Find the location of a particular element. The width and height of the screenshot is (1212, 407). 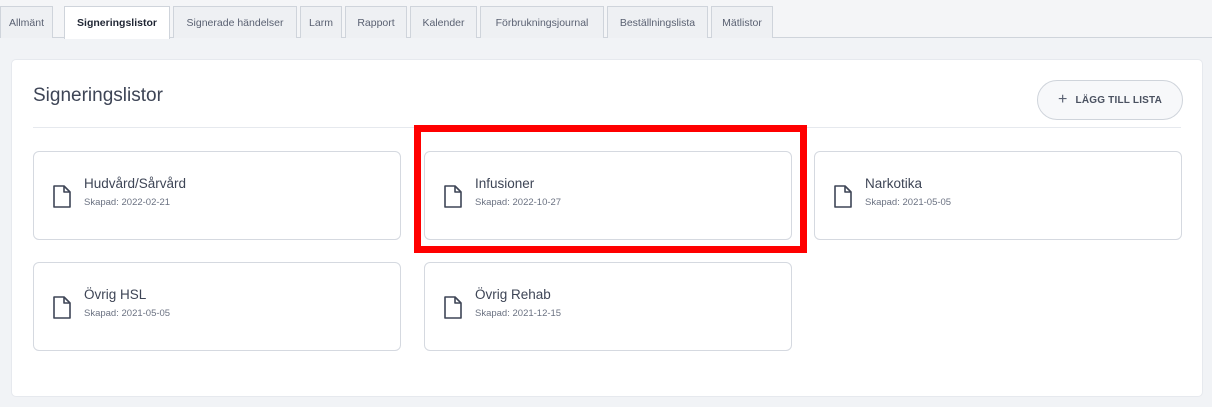

add-list-button: + LÄGG TILL LISTA is located at coordinates (1110, 100).